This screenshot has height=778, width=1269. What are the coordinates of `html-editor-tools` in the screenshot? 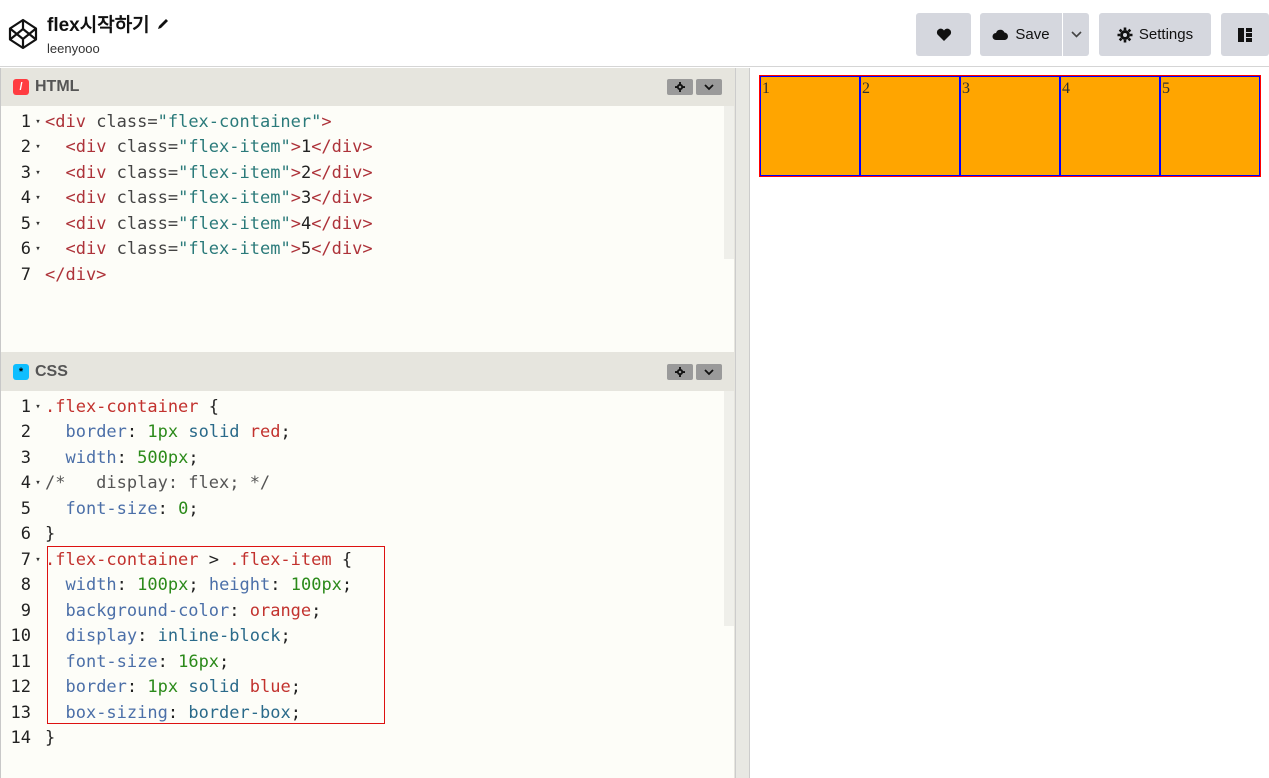 It's located at (694, 87).